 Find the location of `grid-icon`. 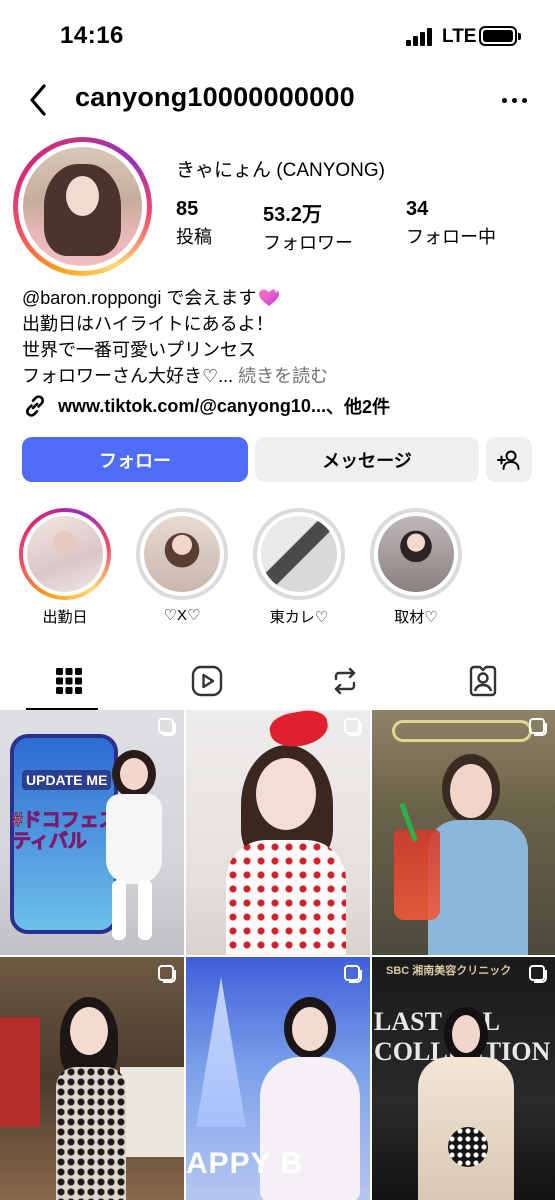

grid-icon is located at coordinates (69, 681).